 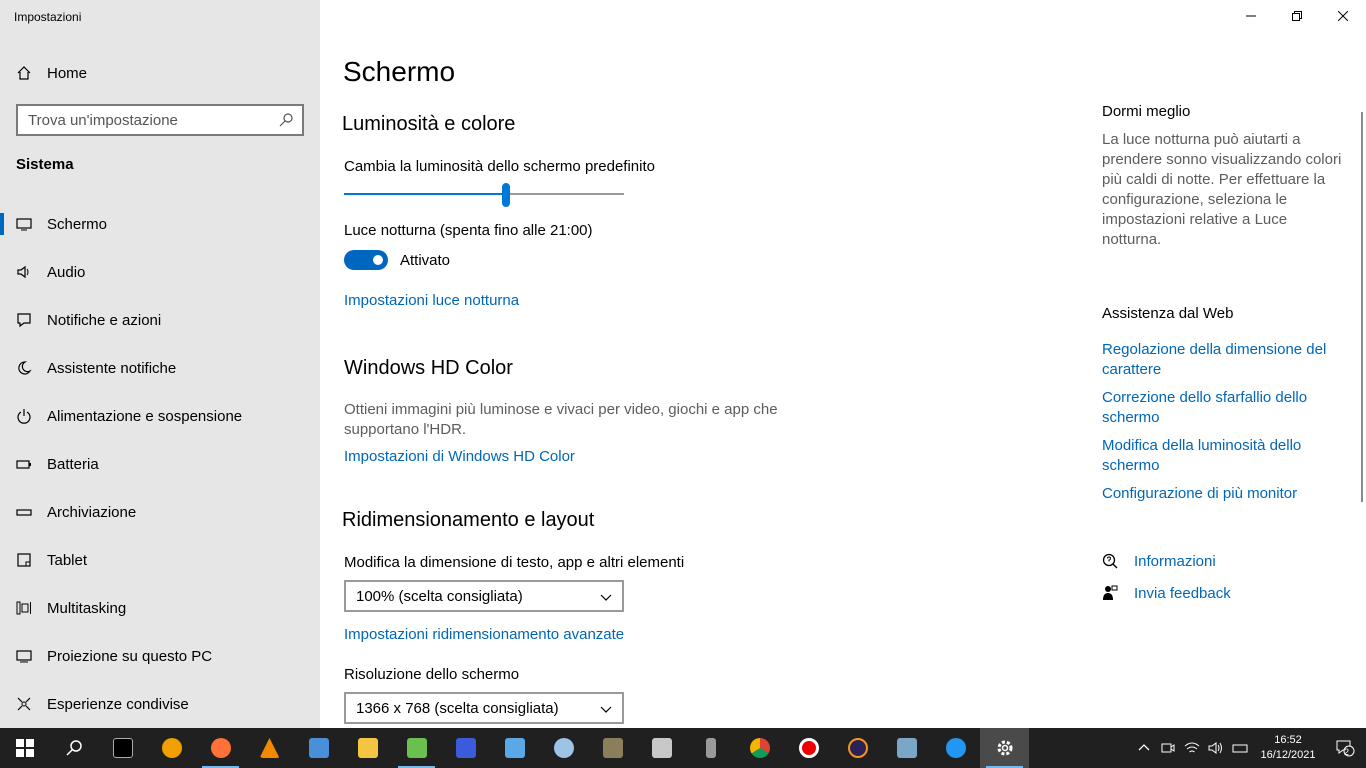 I want to click on network-button, so click(x=1192, y=748).